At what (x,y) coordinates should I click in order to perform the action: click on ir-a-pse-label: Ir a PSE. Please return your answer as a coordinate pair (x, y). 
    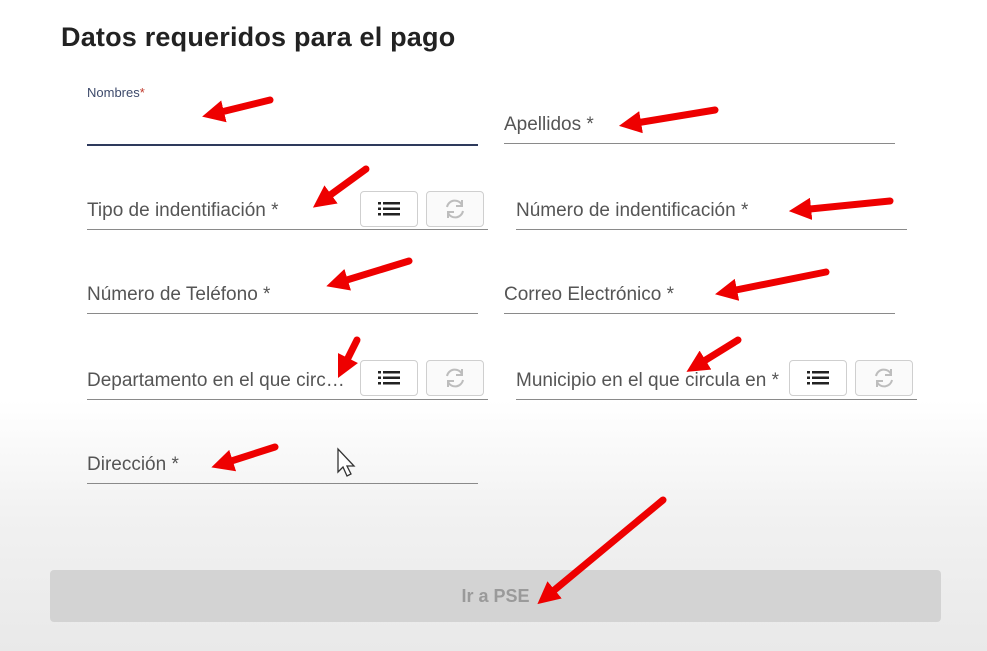
    Looking at the image, I should click on (495, 595).